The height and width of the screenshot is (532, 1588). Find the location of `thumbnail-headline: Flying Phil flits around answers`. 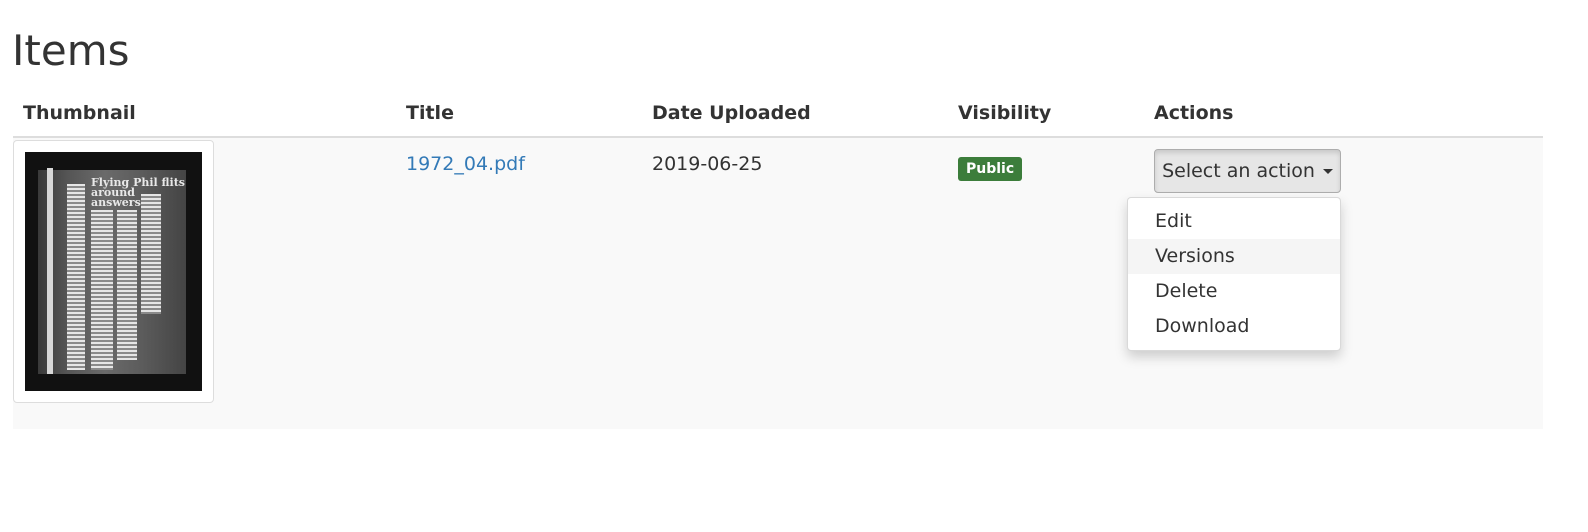

thumbnail-headline: Flying Phil flits around answers is located at coordinates (138, 192).